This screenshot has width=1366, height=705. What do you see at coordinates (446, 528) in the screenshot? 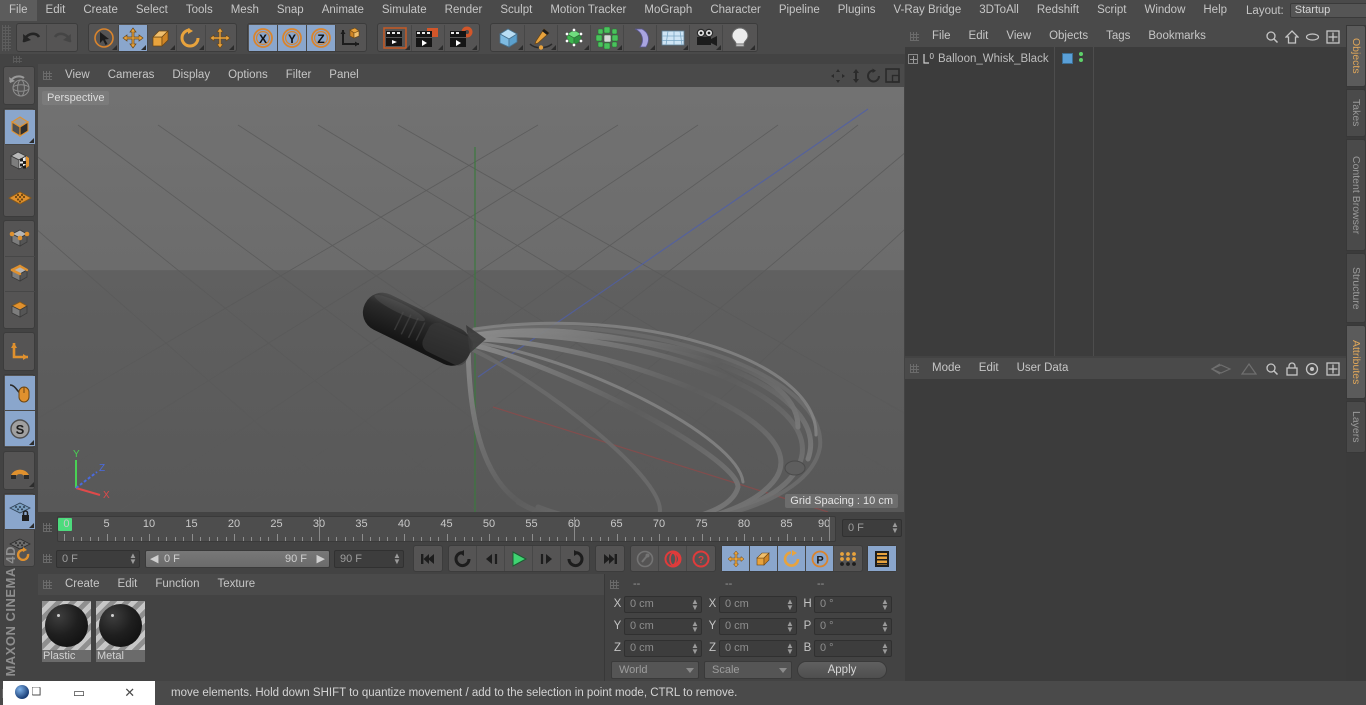
I see `timeline-ruler: 051015202530354045505560657075808590` at bounding box center [446, 528].